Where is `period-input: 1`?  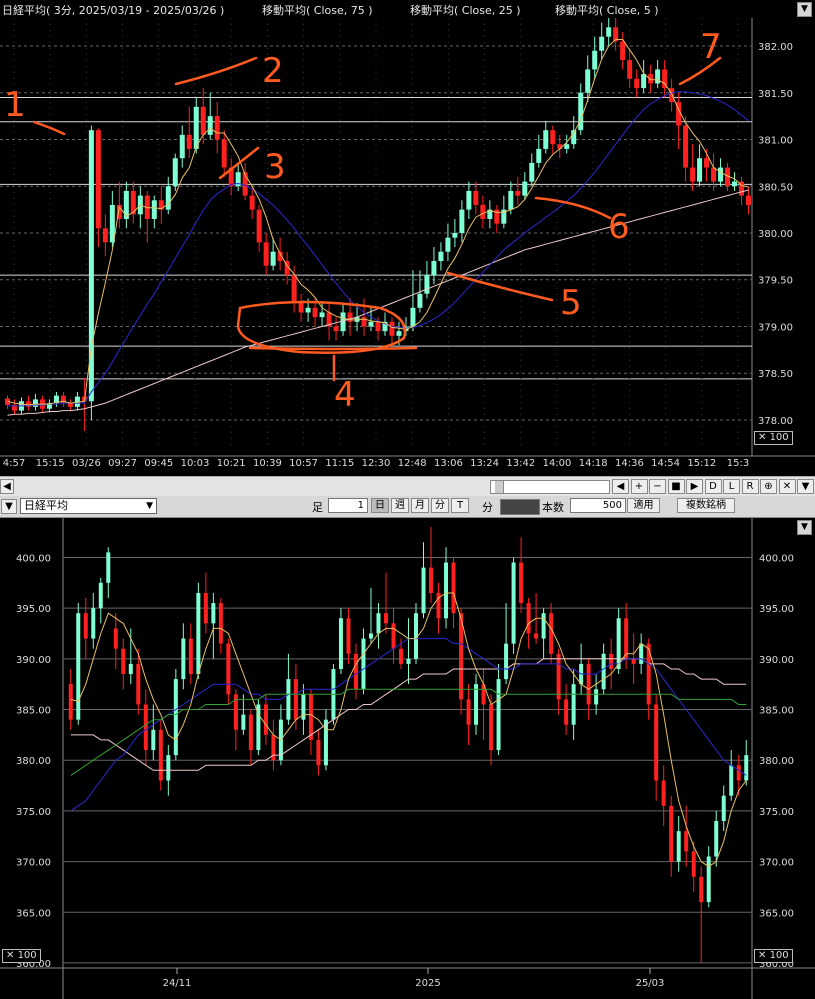 period-input: 1 is located at coordinates (348, 505).